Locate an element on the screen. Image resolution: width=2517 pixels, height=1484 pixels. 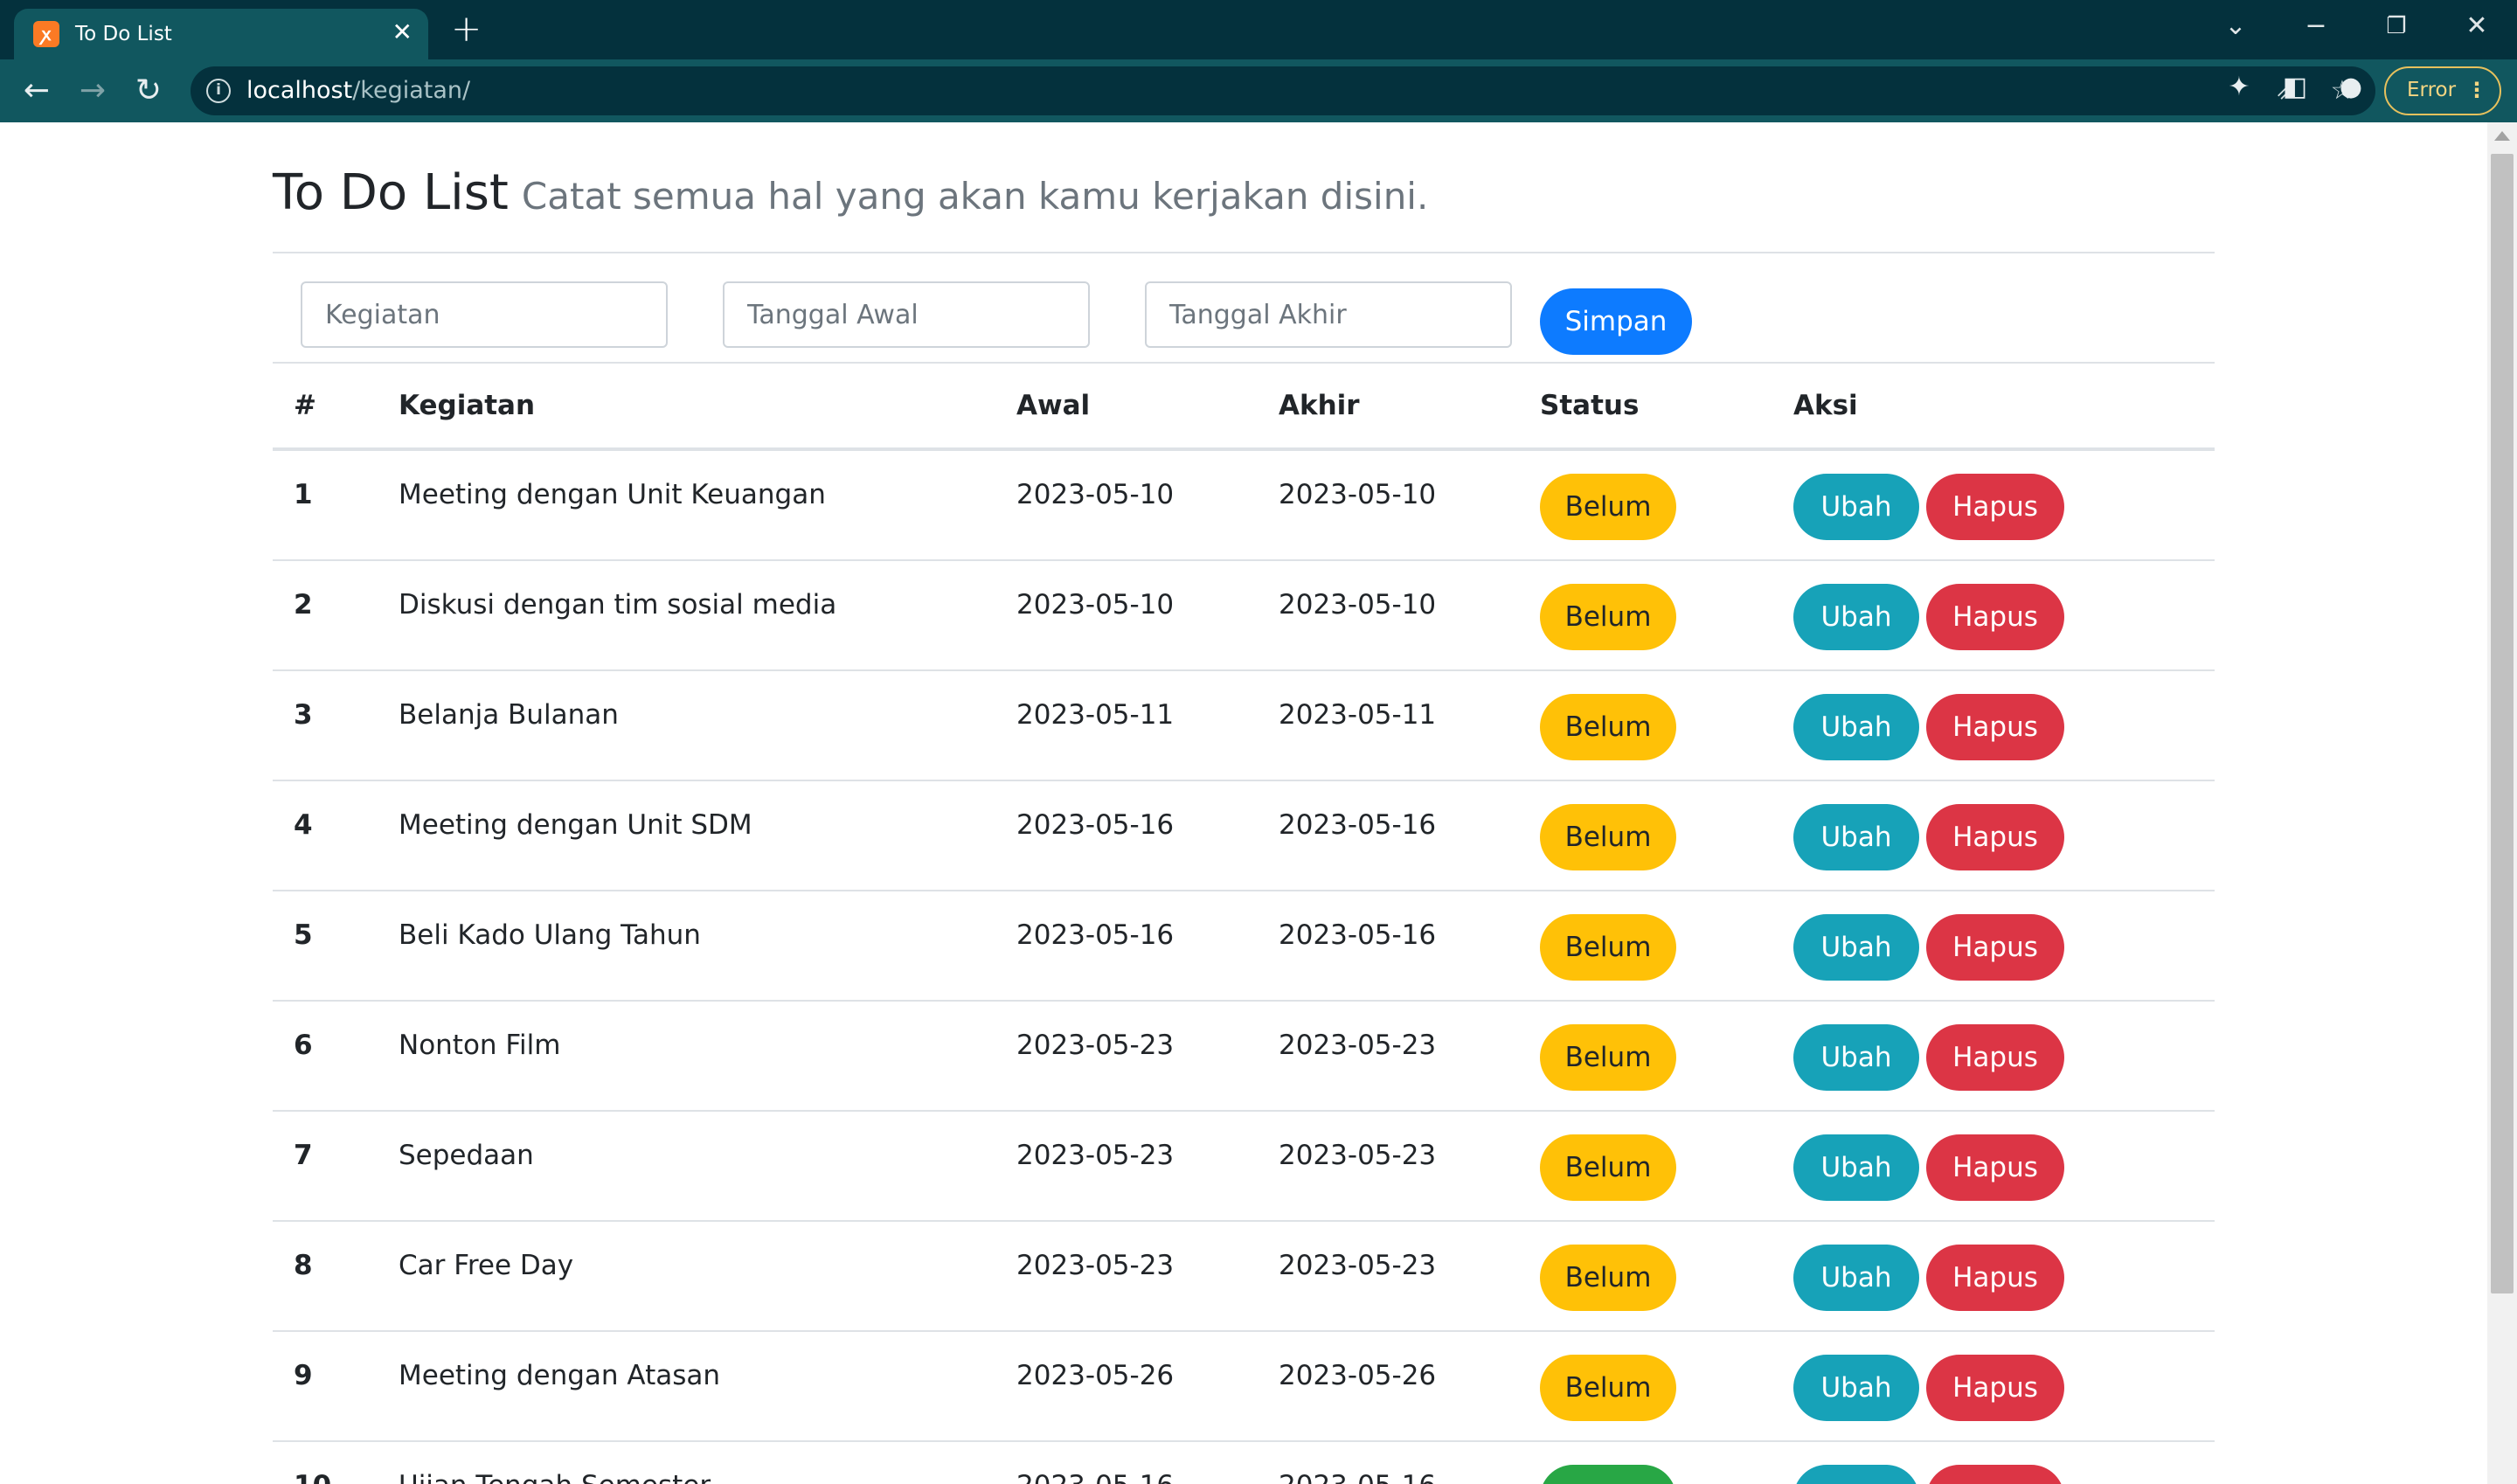
akhir-date-cell: 2023-05-11 is located at coordinates (1358, 715).